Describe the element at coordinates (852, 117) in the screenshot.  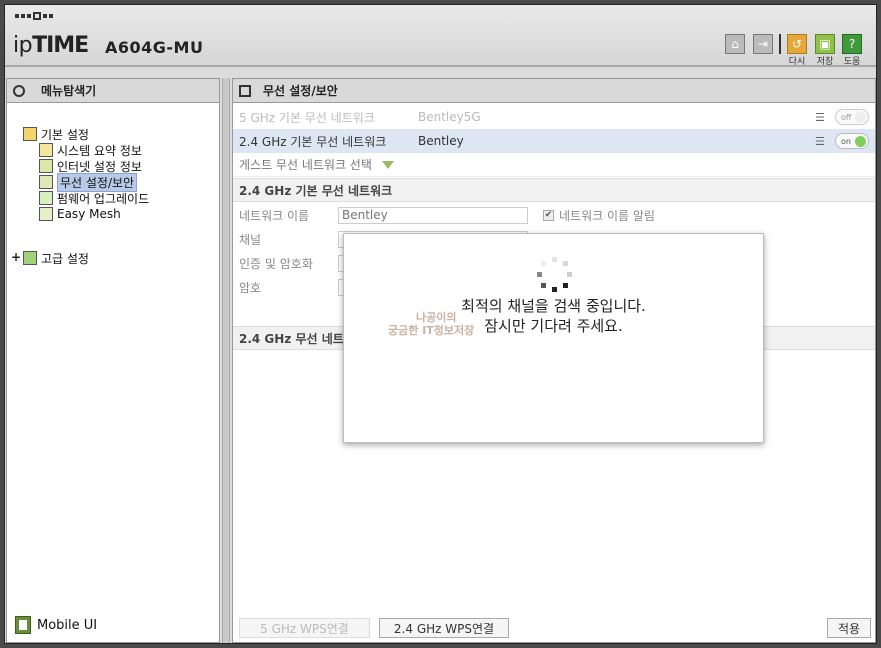
I see `net-5ghz-toggle: off` at that location.